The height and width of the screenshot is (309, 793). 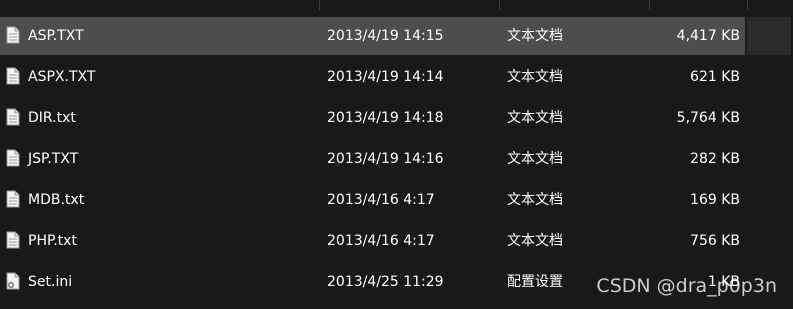 I want to click on selected-row-tail, so click(x=769, y=36).